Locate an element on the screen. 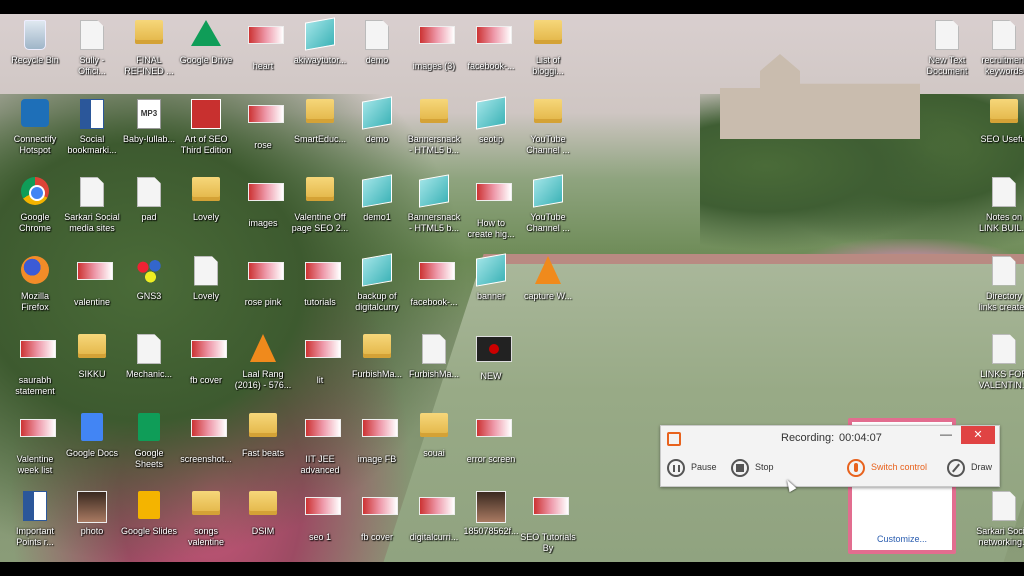 The height and width of the screenshot is (576, 1024). desktop-icon: error screen is located at coordinates (491, 448).